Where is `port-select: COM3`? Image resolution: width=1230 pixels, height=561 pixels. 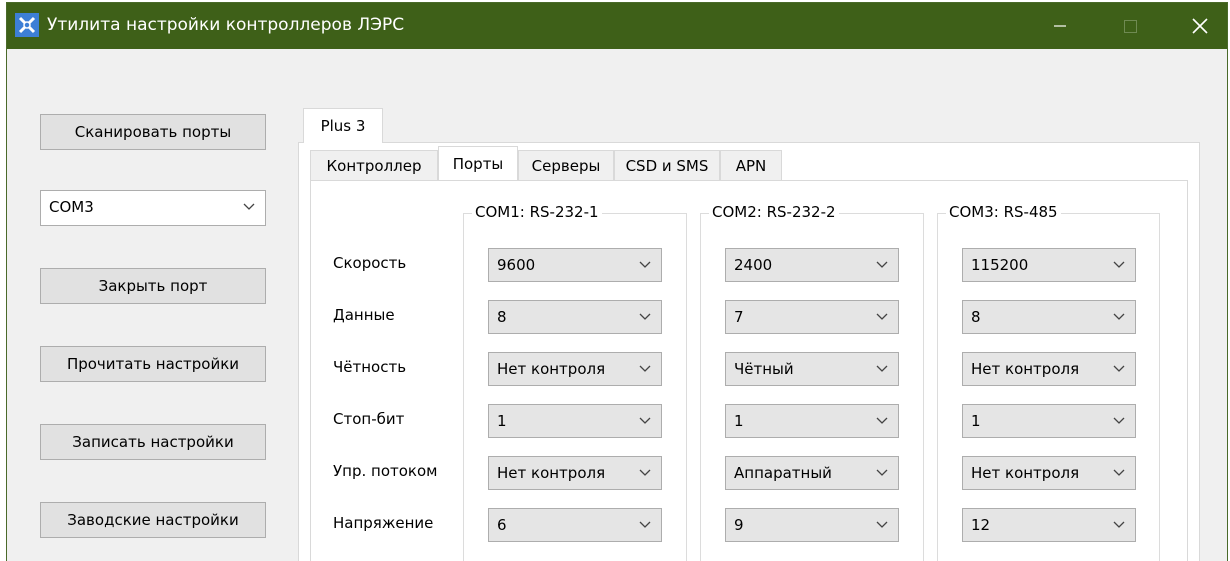
port-select: COM3 is located at coordinates (153, 208).